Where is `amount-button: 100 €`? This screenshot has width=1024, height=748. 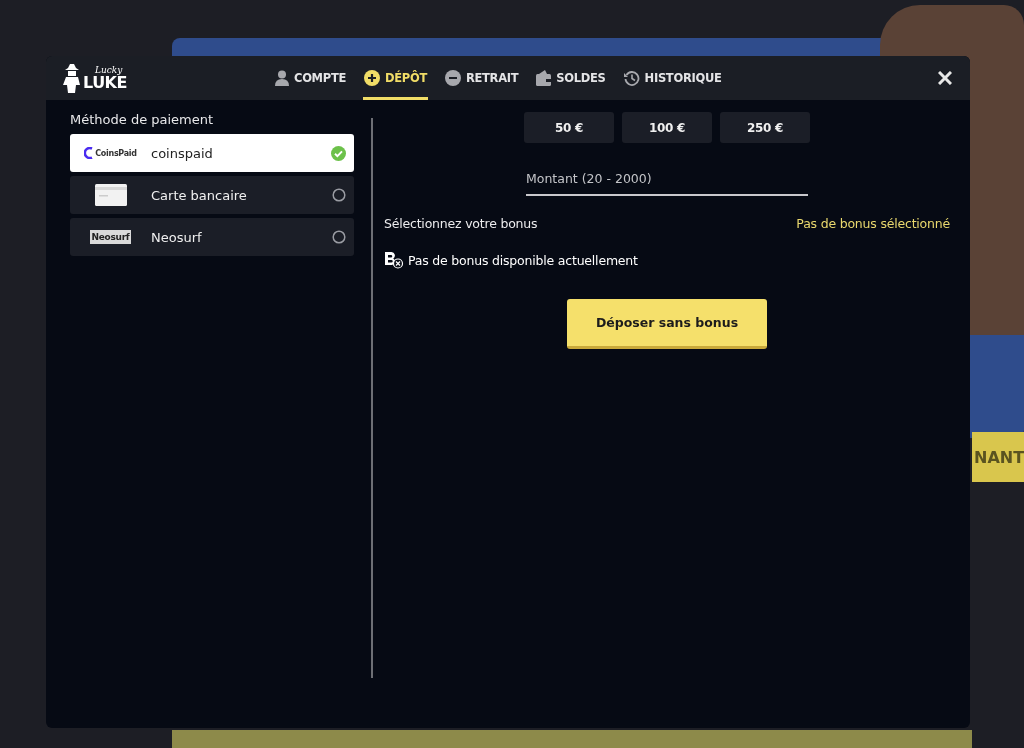
amount-button: 100 € is located at coordinates (667, 127).